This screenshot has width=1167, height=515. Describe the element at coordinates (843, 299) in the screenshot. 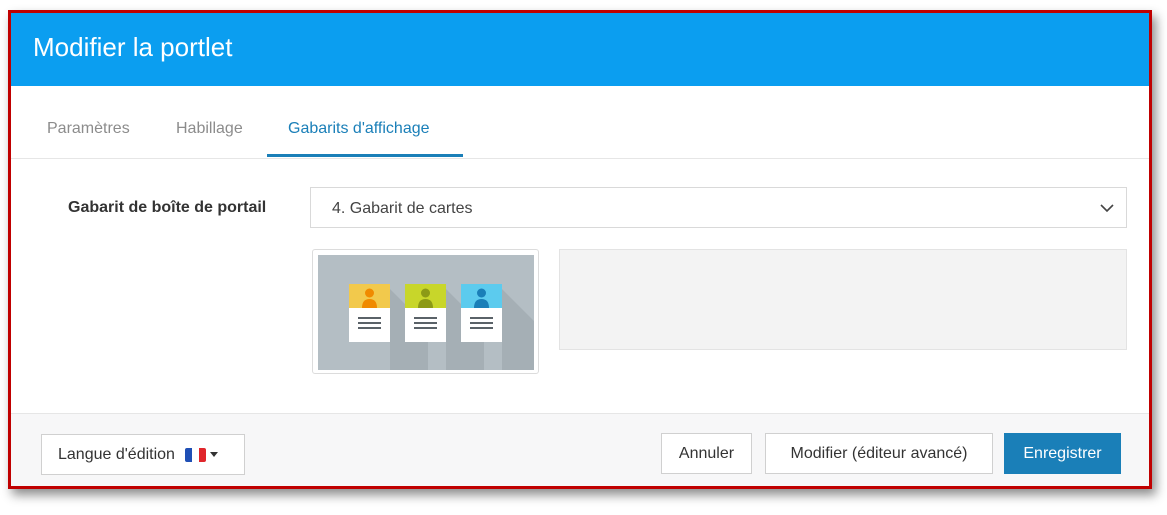

I see `template-description-panel` at that location.